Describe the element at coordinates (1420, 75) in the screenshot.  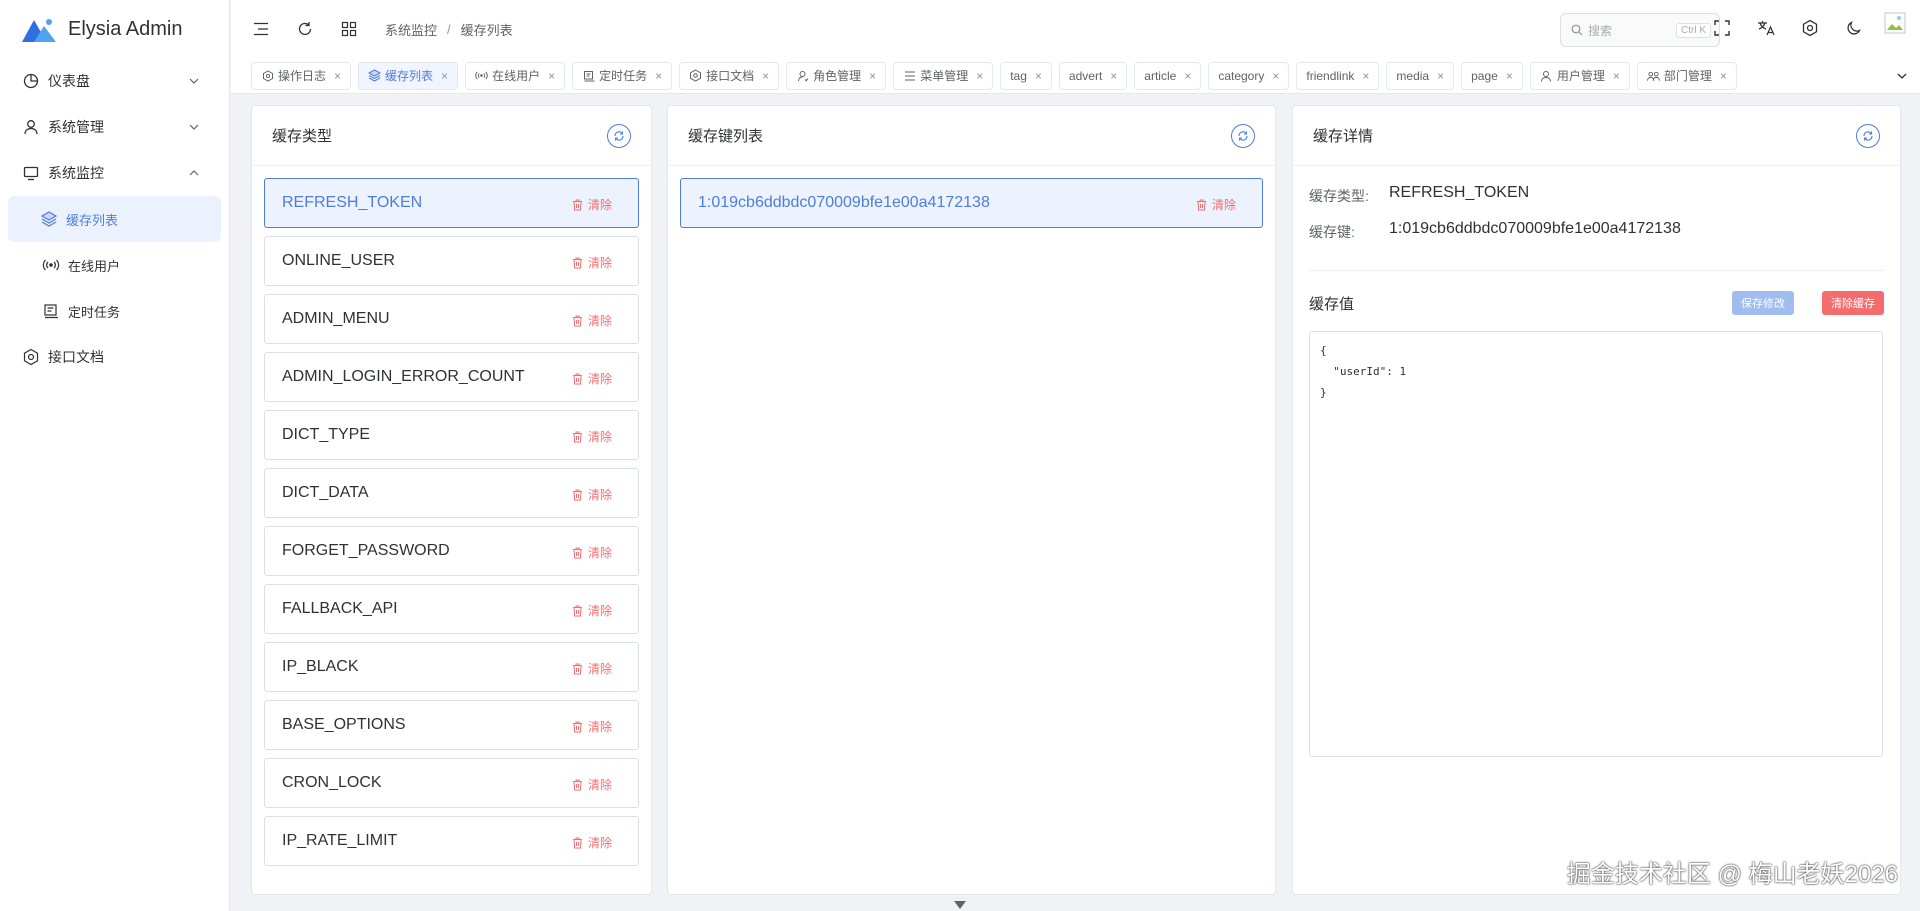
I see `tab-media: media ×` at that location.